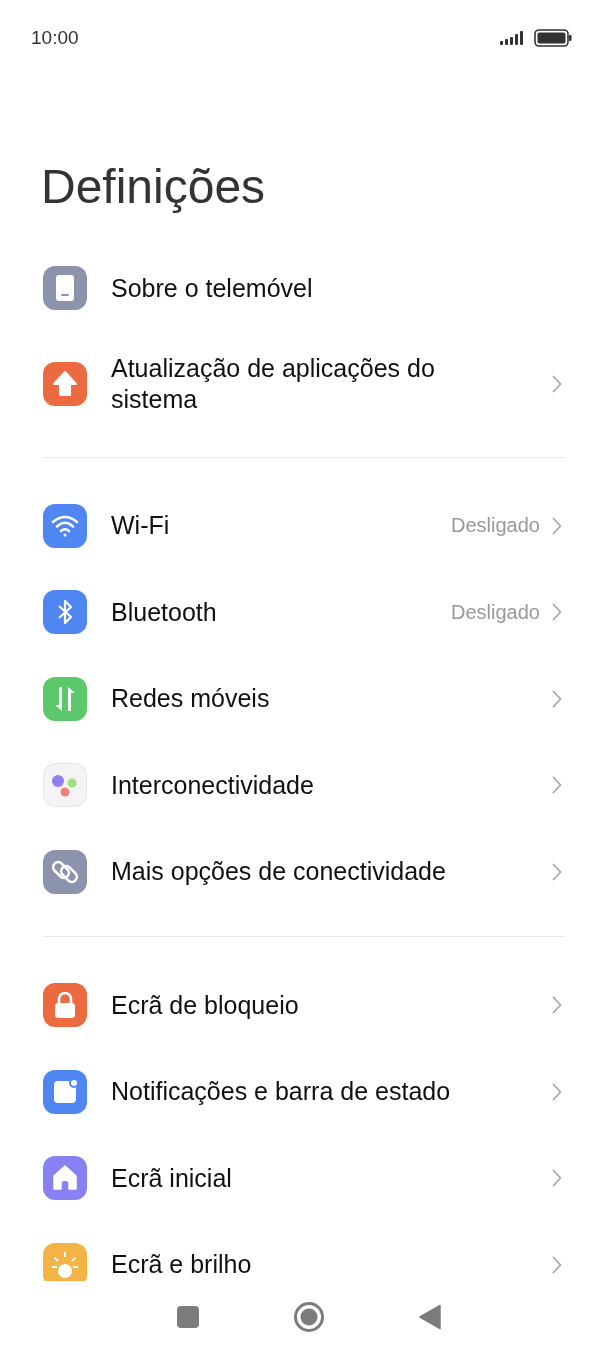 Image resolution: width=608 pixels, height=1352 pixels. I want to click on settings-item: Mais opções de conectividade, so click(304, 871).